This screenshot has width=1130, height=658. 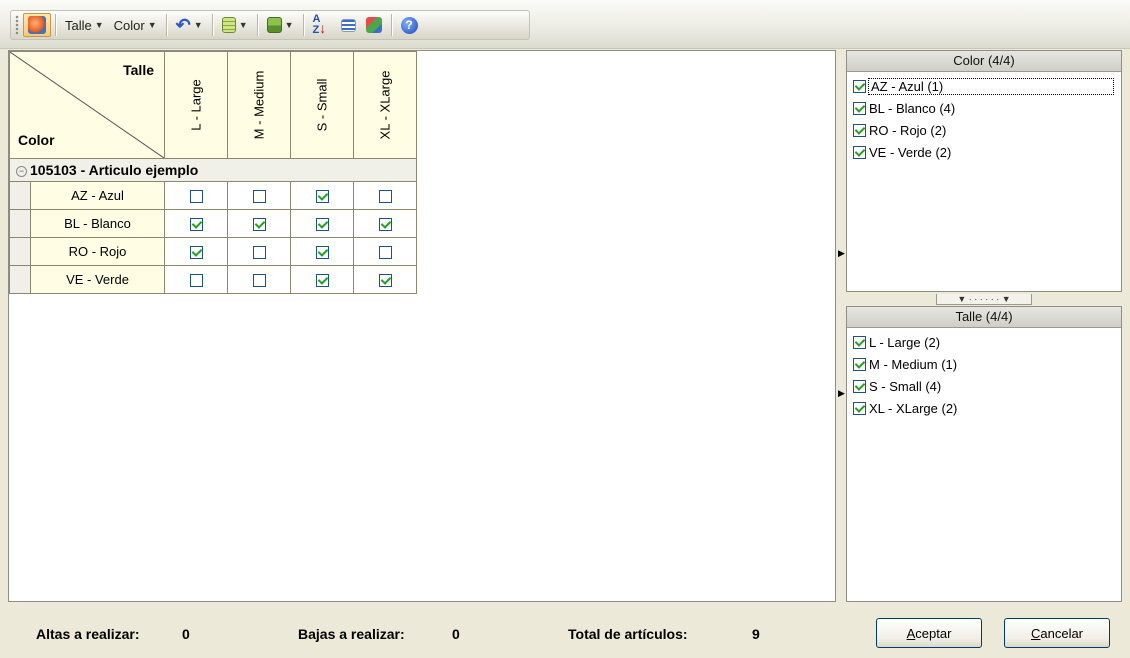 I want to click on filter-item-label: BL - Blanco (4), so click(x=912, y=108).